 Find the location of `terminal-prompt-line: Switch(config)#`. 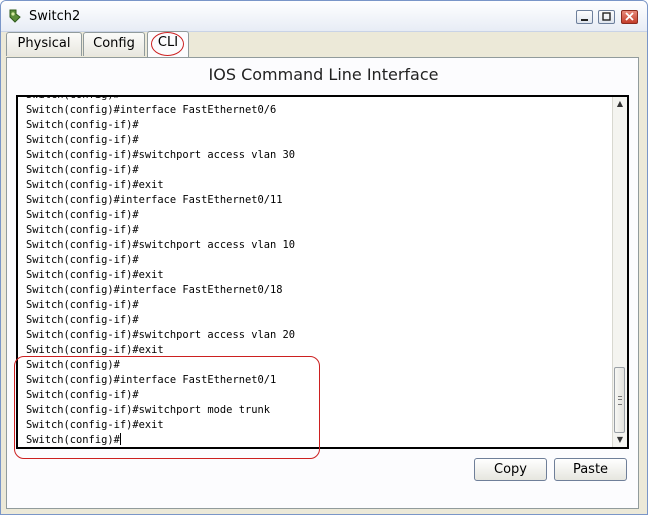

terminal-prompt-line: Switch(config)# is located at coordinates (160, 440).